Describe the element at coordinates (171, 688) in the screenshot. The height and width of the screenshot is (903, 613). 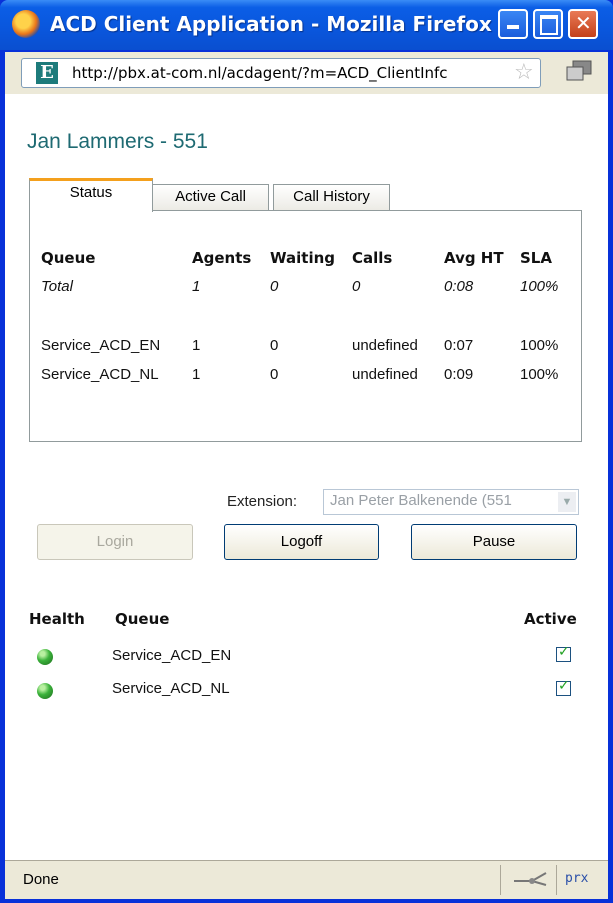
I see `list-item: Service_ACD_NL` at that location.